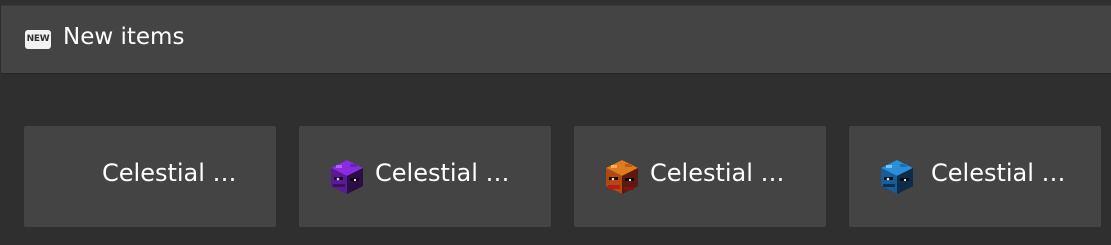  What do you see at coordinates (347, 177) in the screenshot?
I see `purple-helmet-icon` at bounding box center [347, 177].